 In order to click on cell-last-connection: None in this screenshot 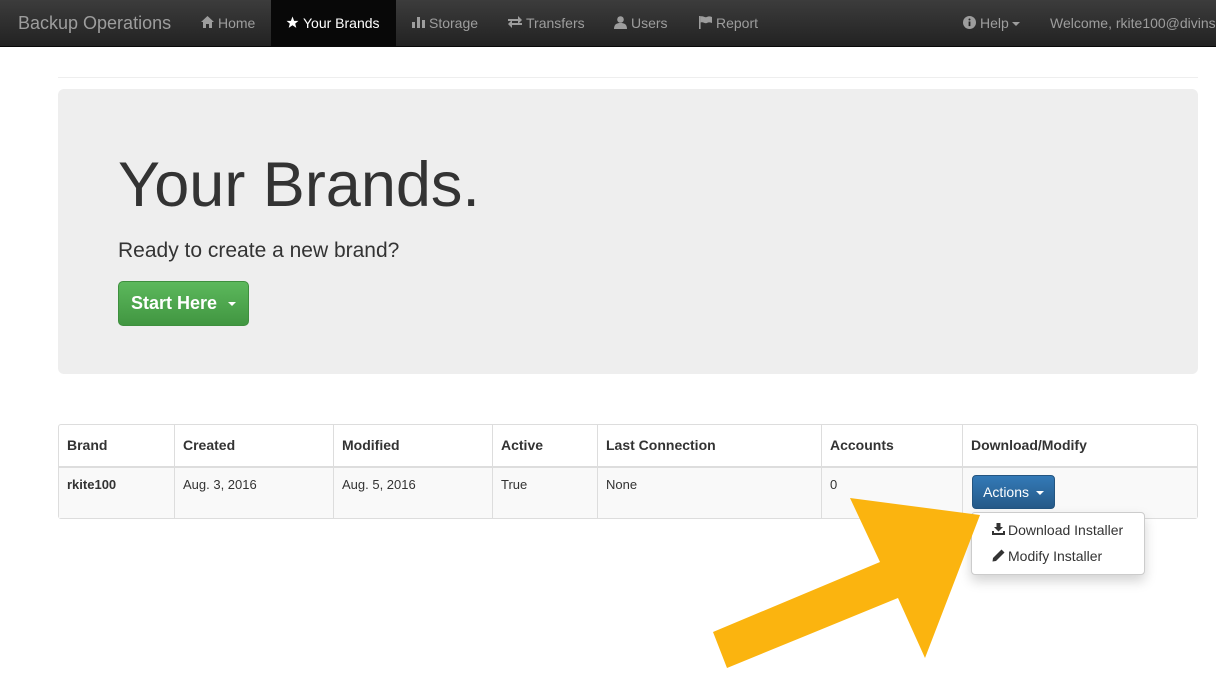, I will do `click(622, 484)`.